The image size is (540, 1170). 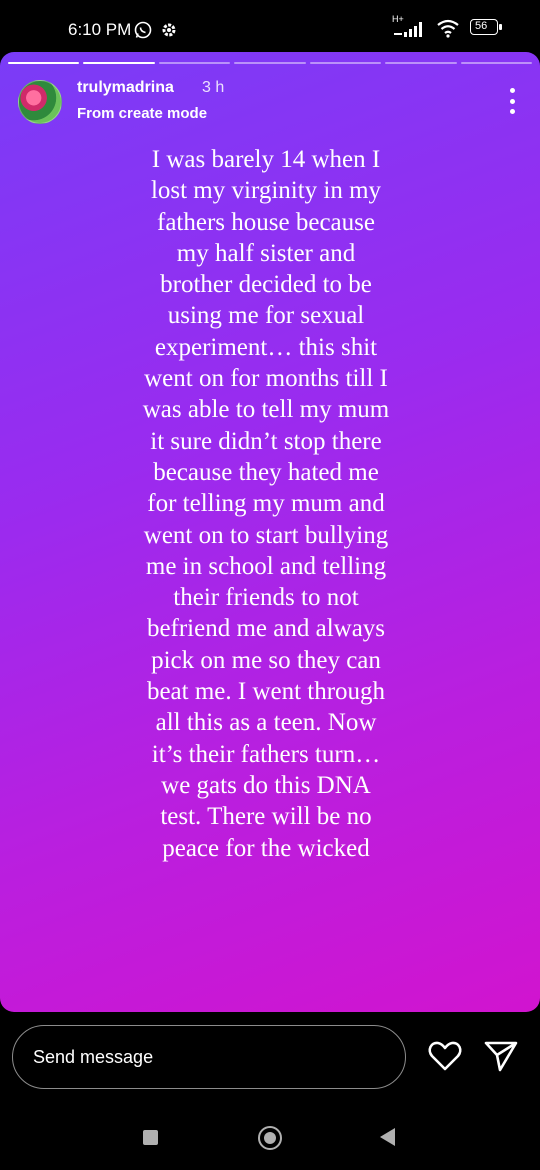 I want to click on avatar, so click(x=40, y=102).